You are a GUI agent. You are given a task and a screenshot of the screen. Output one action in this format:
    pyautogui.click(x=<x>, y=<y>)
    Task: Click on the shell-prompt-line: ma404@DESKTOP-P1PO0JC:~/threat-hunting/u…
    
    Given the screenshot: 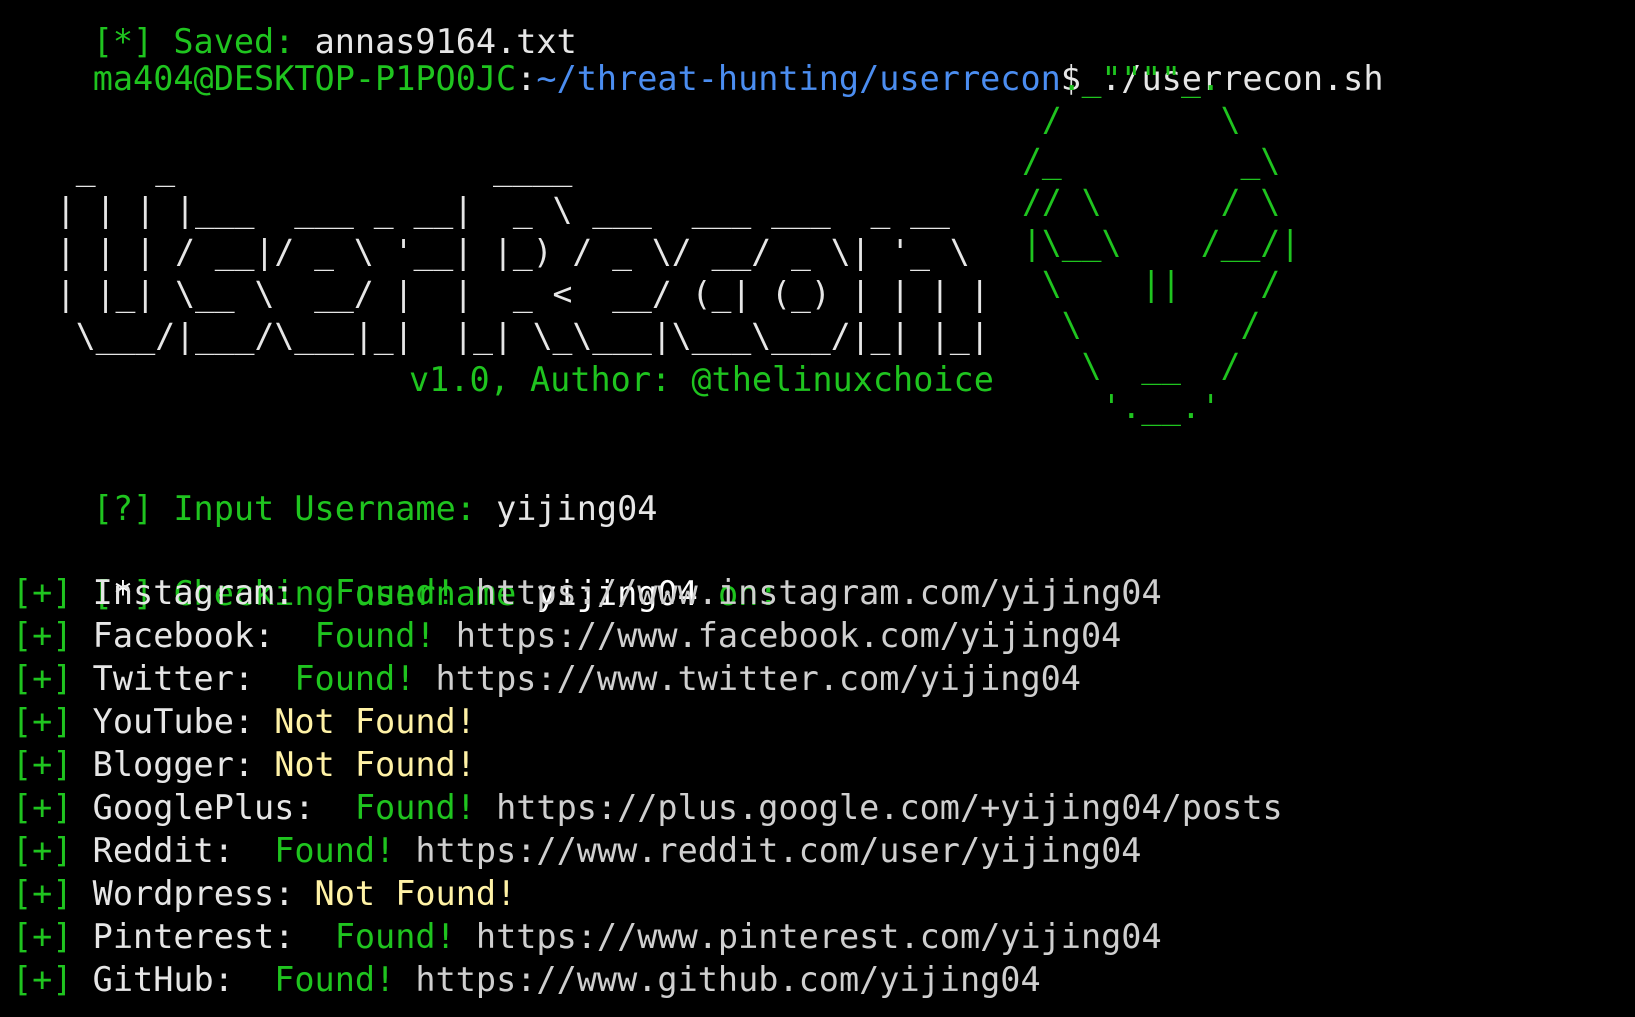 What is the action you would take?
    pyautogui.click(x=698, y=56)
    